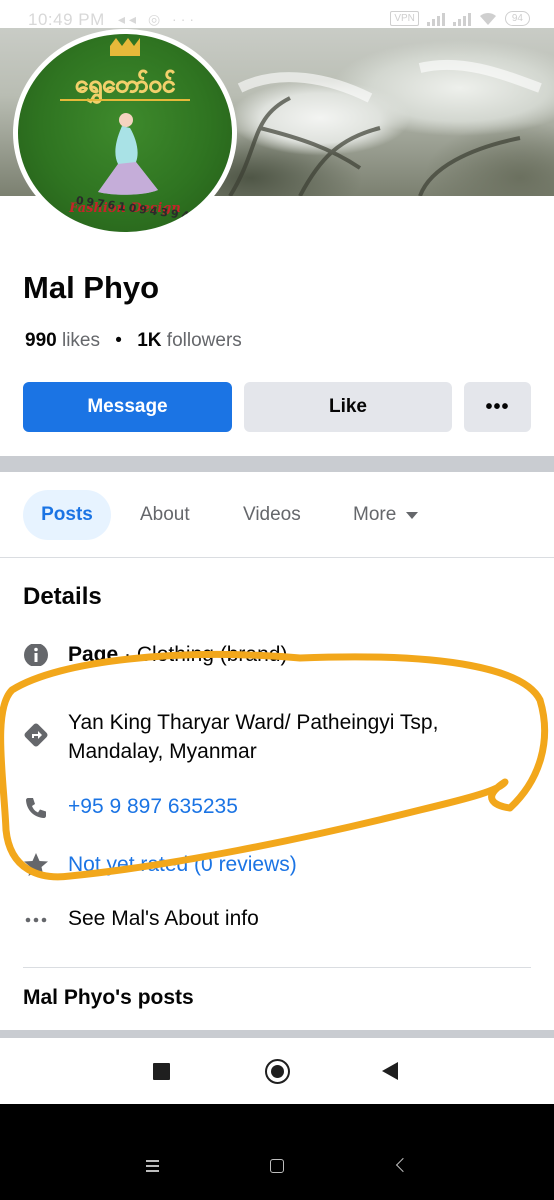  Describe the element at coordinates (517, 18) in the screenshot. I see `battery-icon: 94` at that location.